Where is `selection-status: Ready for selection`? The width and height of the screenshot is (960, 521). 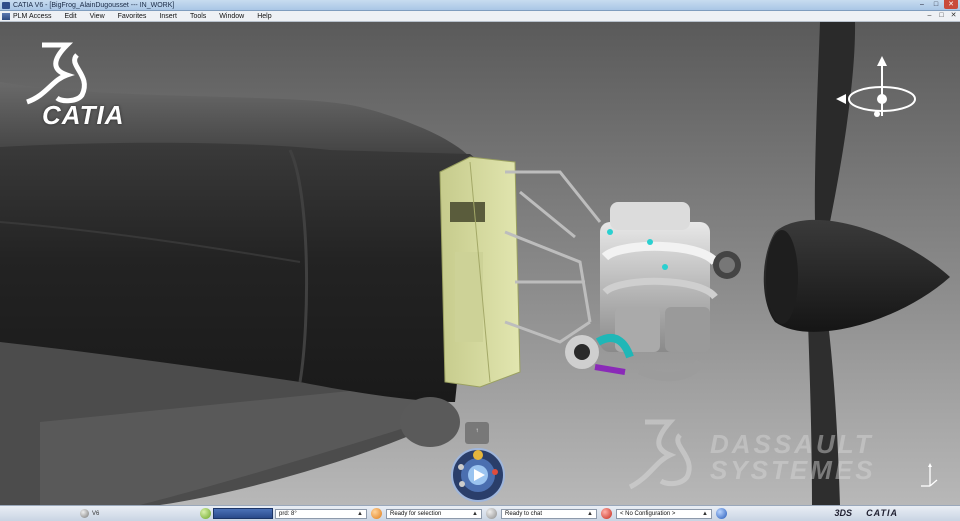 selection-status: Ready for selection is located at coordinates (416, 513).